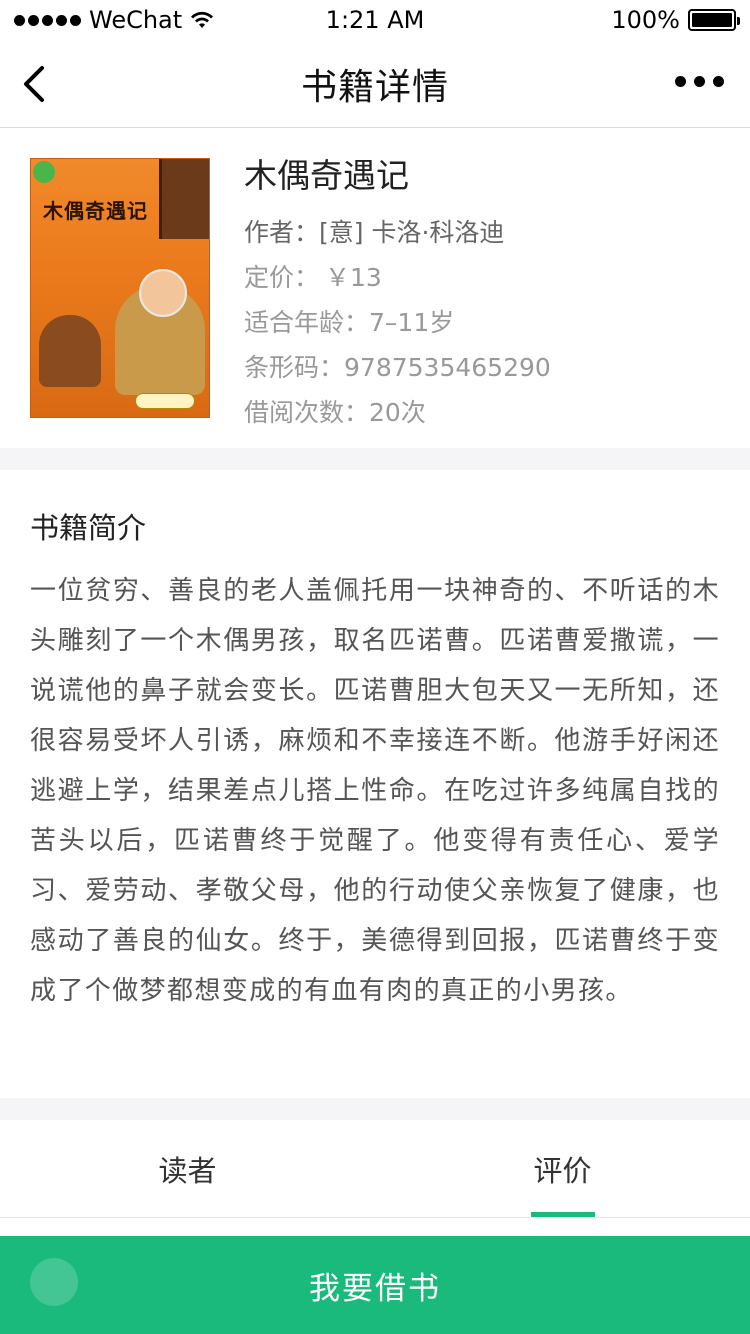  Describe the element at coordinates (375, 1288) in the screenshot. I see `borrow-button-label: 我要借书` at that location.